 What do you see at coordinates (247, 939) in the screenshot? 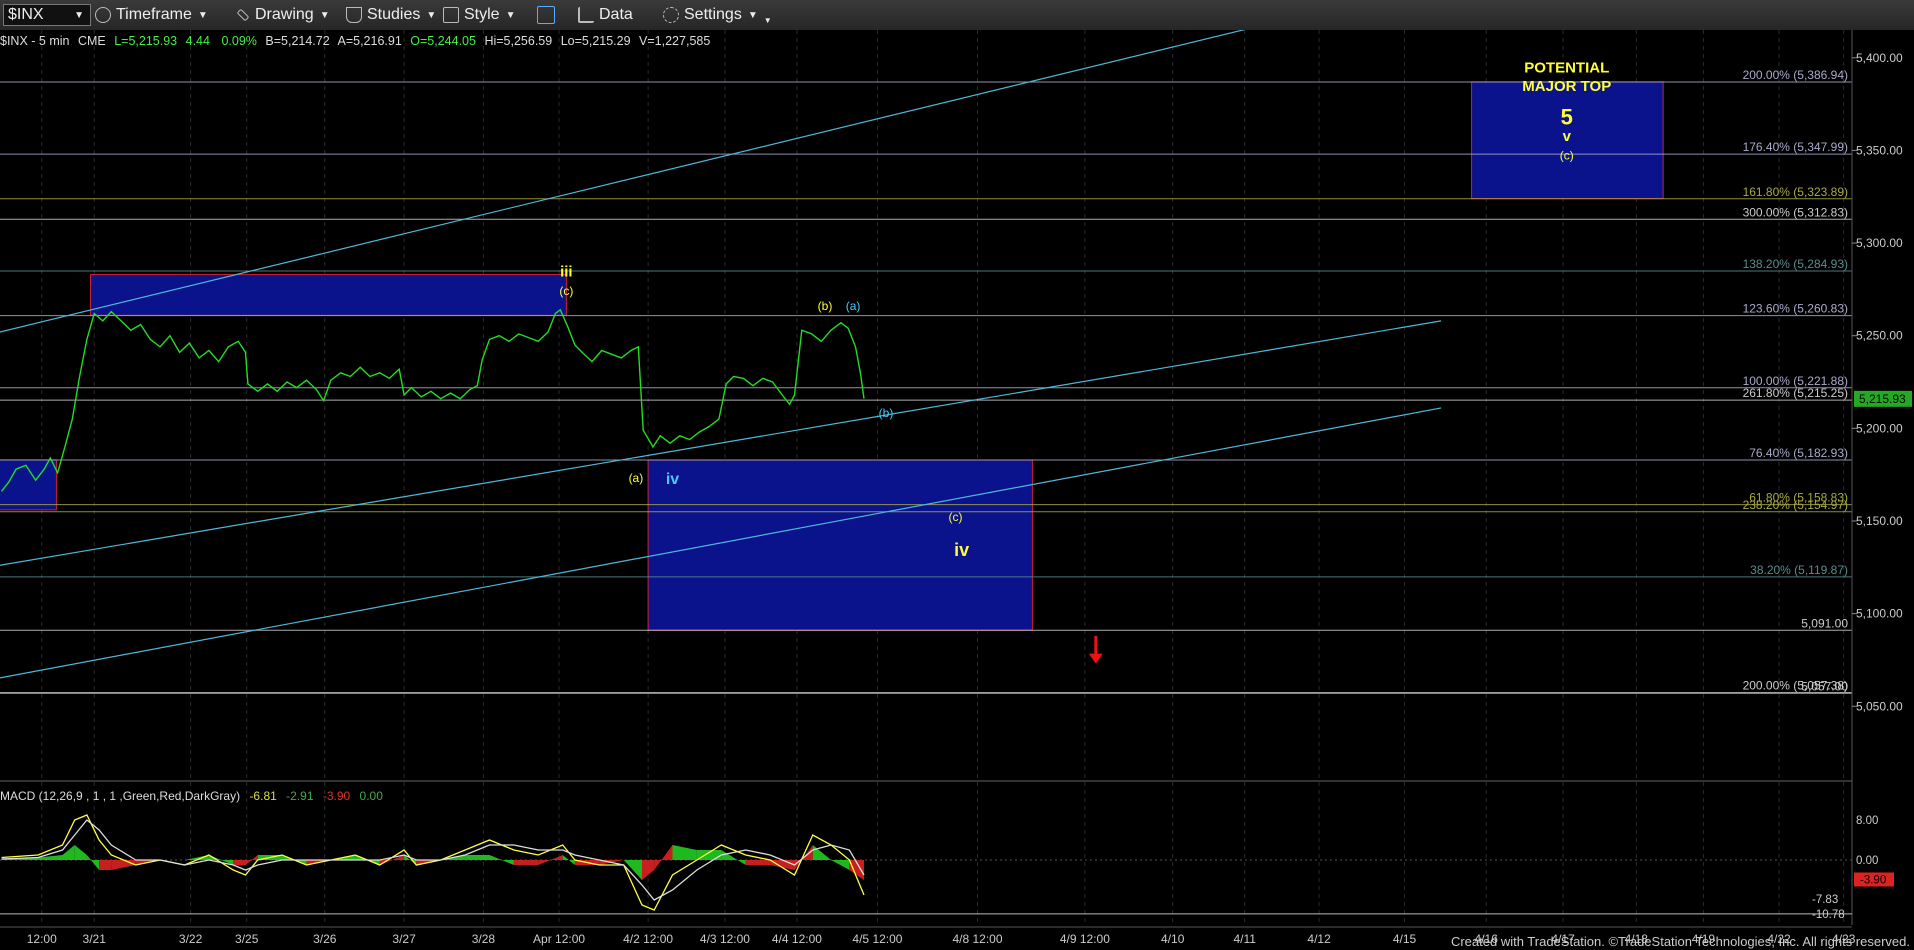
I see `x-tick-label: 3/25` at bounding box center [247, 939].